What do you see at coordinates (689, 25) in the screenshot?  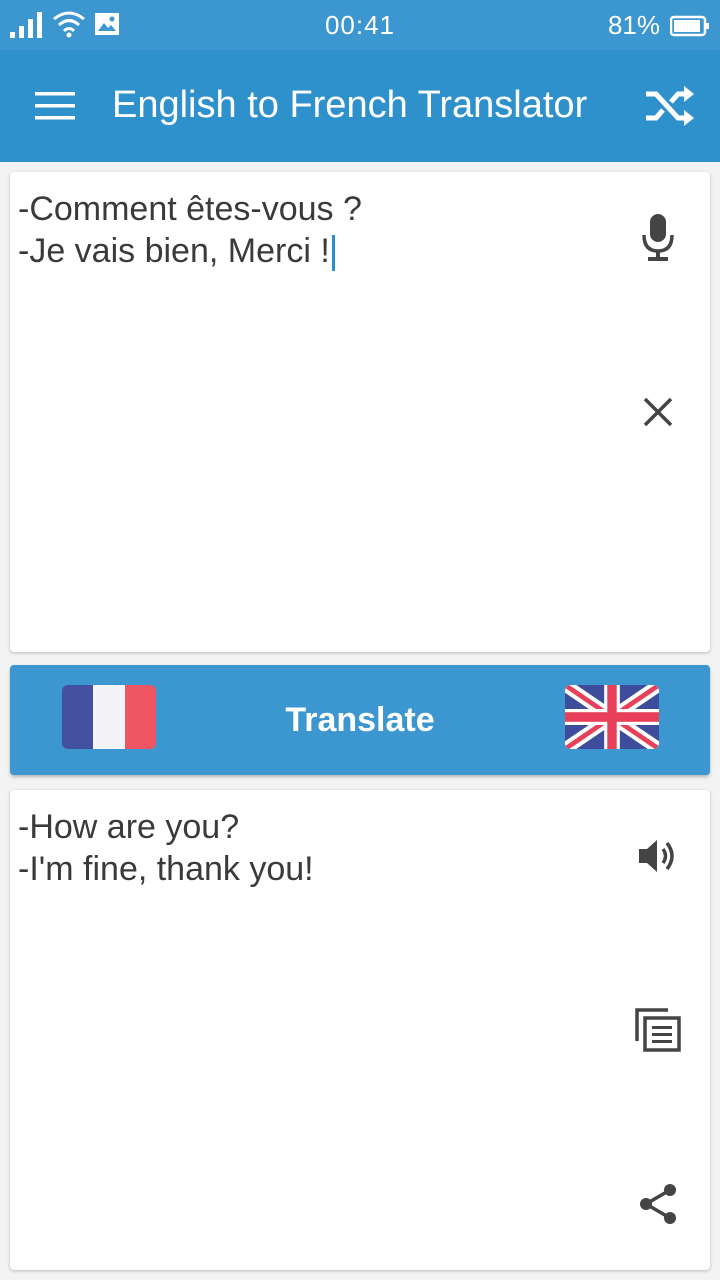 I see `battery-icon` at bounding box center [689, 25].